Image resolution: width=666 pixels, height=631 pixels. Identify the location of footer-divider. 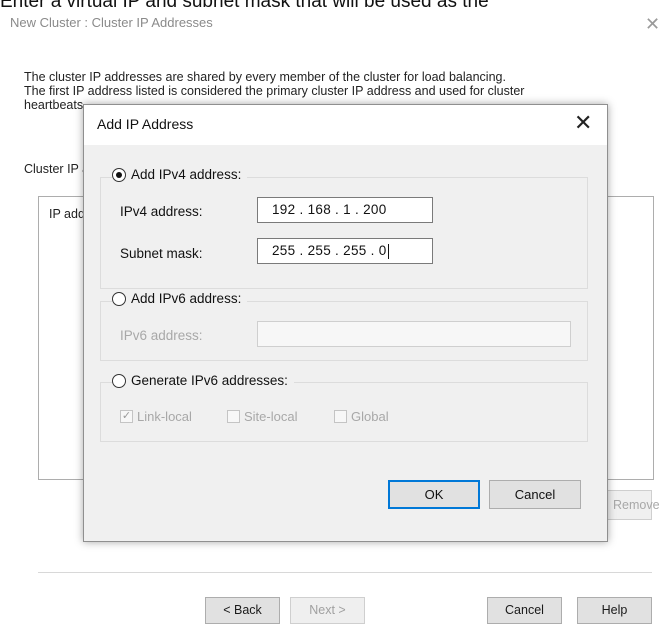
(345, 572).